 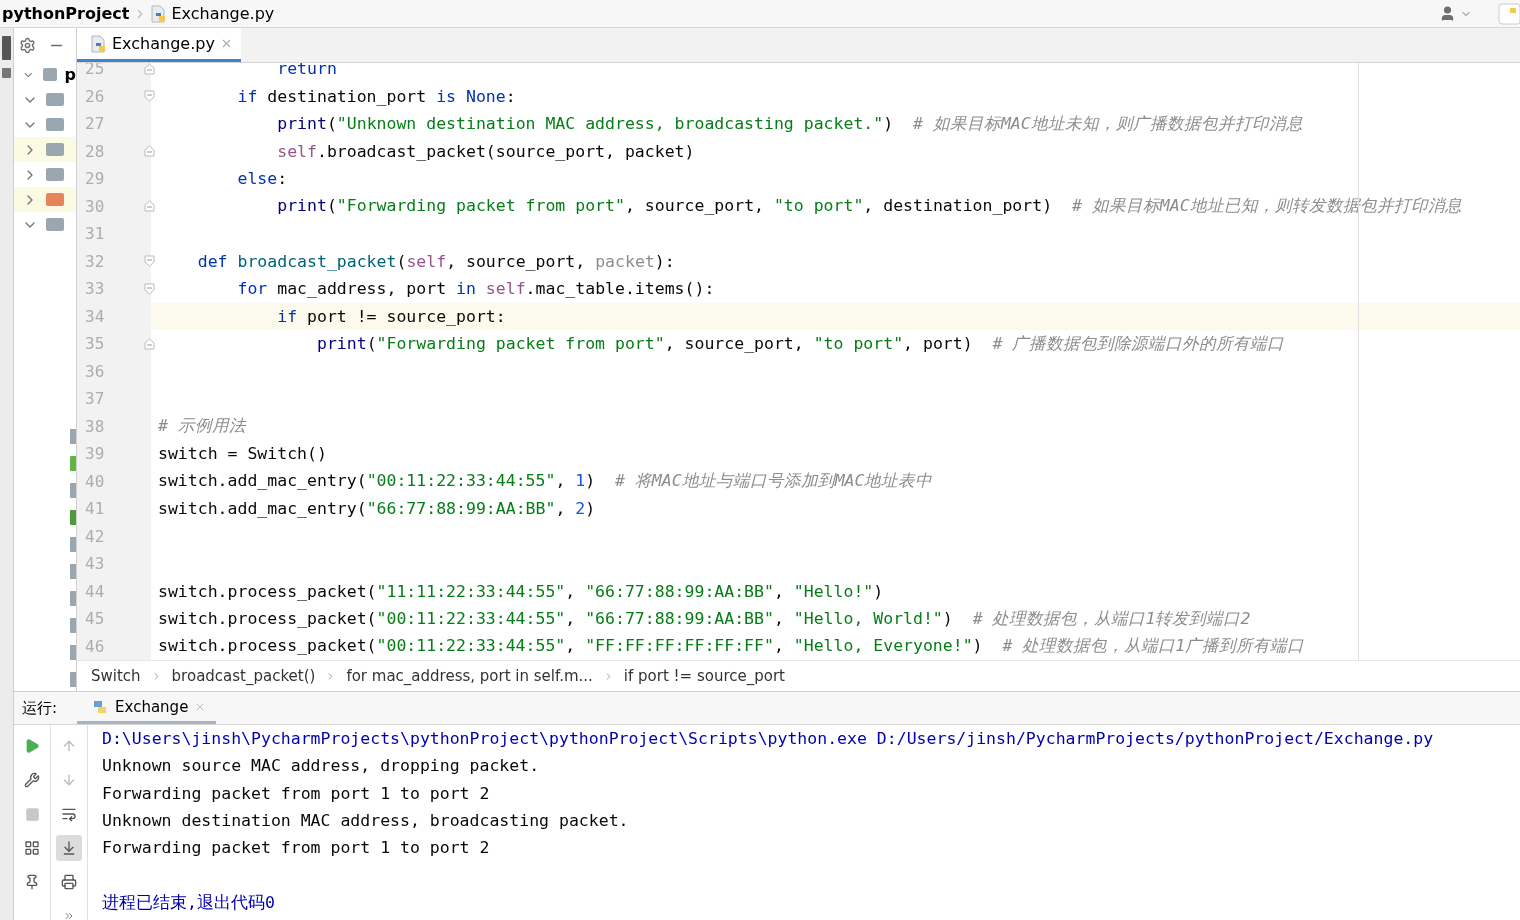 I want to click on line-number: 35, so click(x=94, y=344).